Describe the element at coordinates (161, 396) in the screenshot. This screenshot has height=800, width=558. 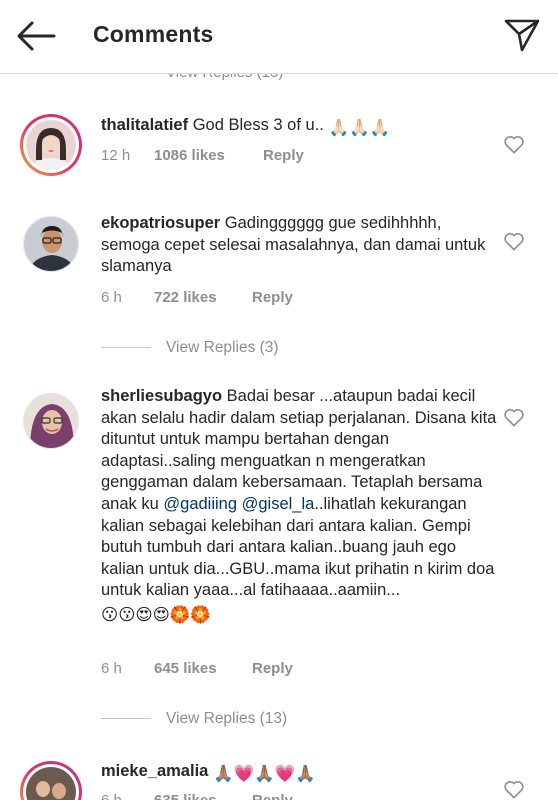
I see `comment-username: sherliesubagyo` at that location.